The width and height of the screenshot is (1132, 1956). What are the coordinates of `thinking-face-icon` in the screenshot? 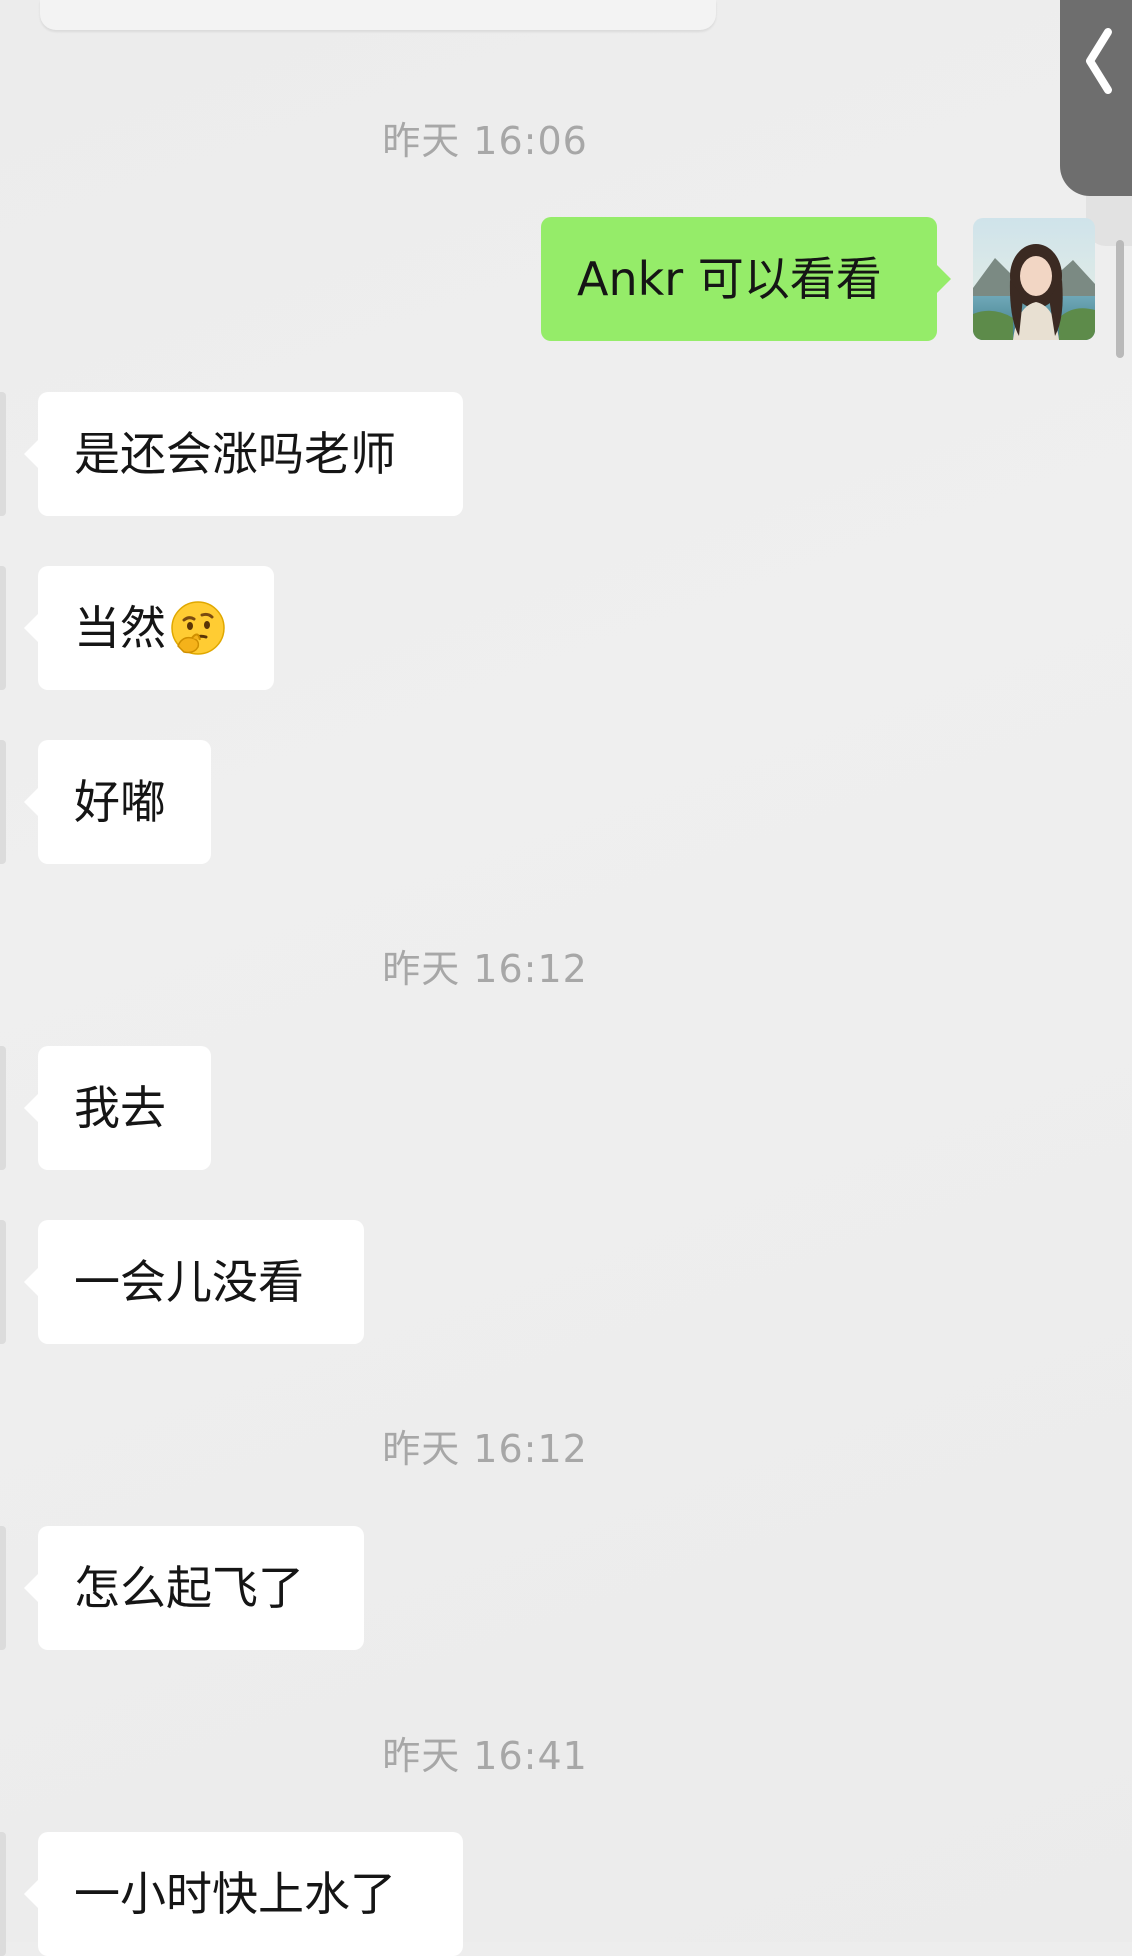 It's located at (198, 627).